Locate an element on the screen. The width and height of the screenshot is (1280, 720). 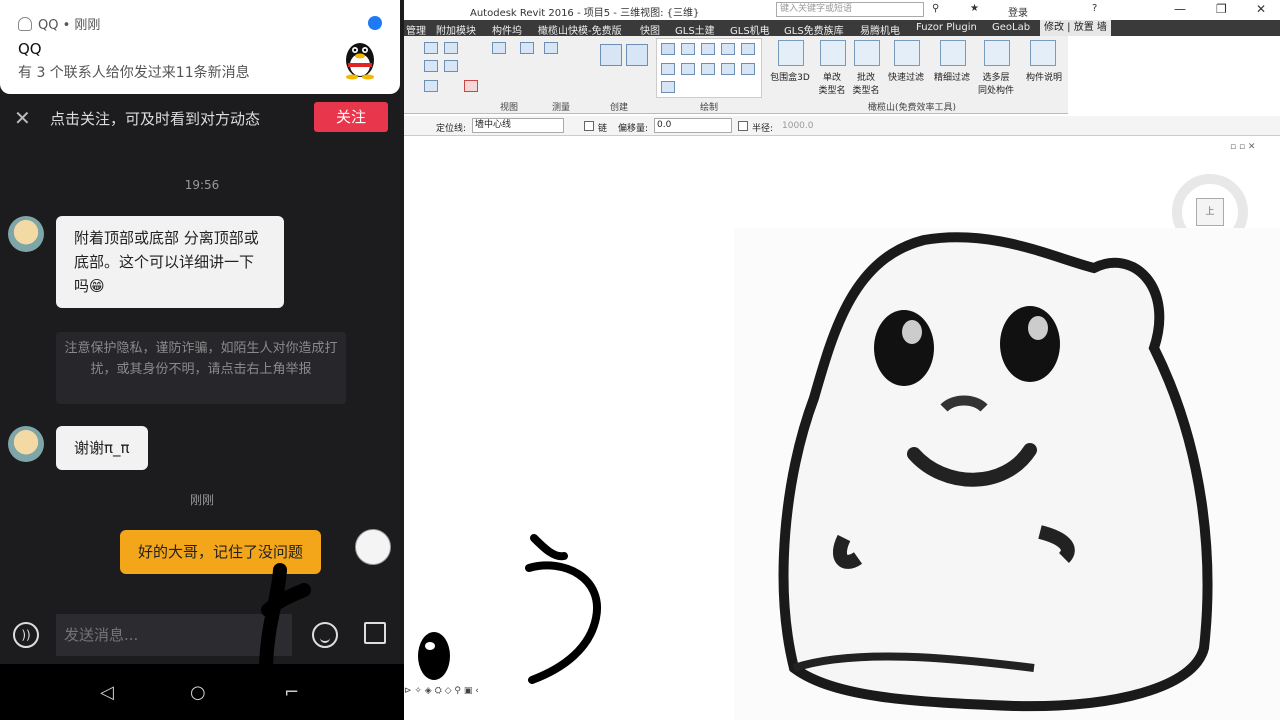
component-info-icon is located at coordinates (1043, 53).